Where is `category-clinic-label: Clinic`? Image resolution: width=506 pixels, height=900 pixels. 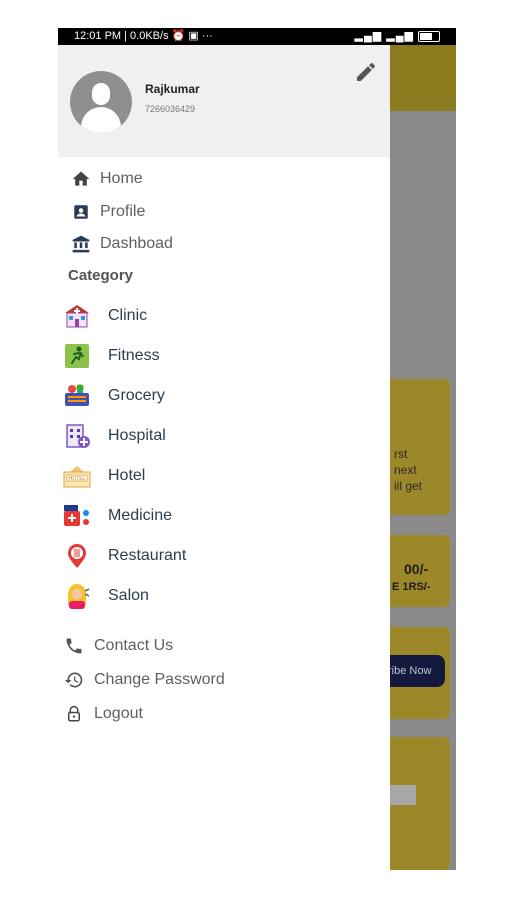 category-clinic-label: Clinic is located at coordinates (128, 315).